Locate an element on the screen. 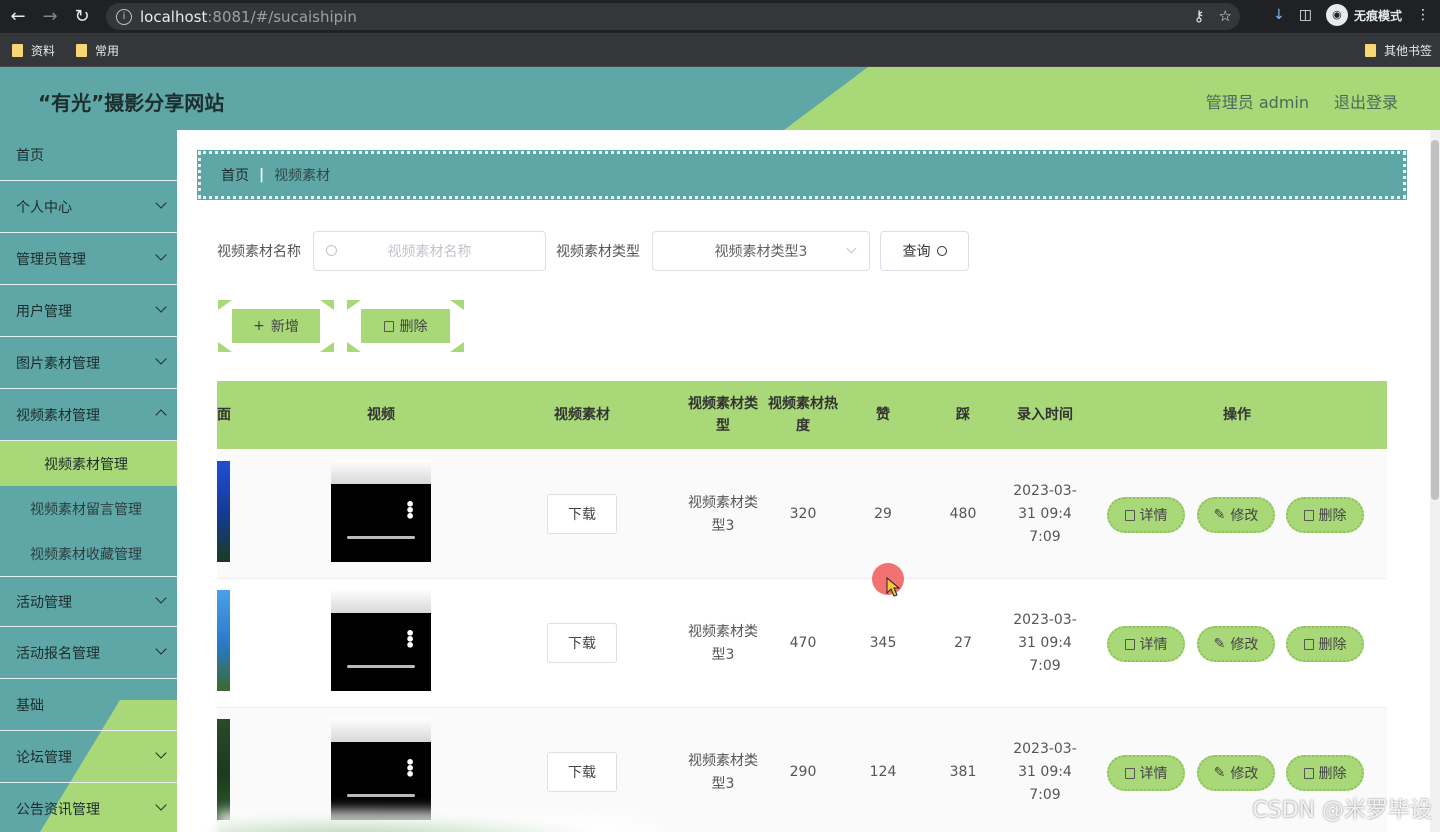 The width and height of the screenshot is (1440, 832). row-image-thumbnail is located at coordinates (223, 511).